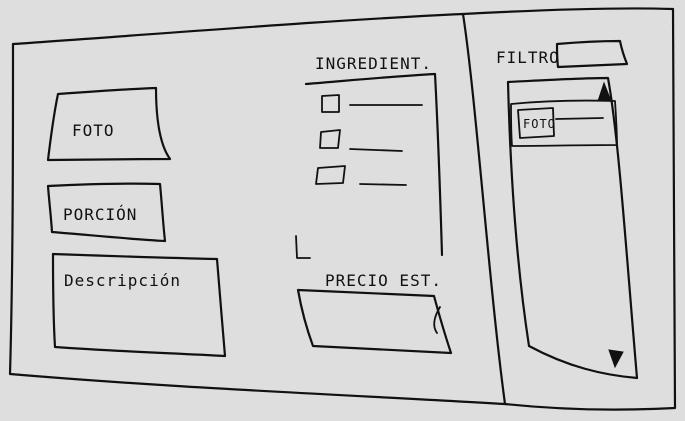  What do you see at coordinates (374, 164) in the screenshot?
I see `ingredients-panel` at bounding box center [374, 164].